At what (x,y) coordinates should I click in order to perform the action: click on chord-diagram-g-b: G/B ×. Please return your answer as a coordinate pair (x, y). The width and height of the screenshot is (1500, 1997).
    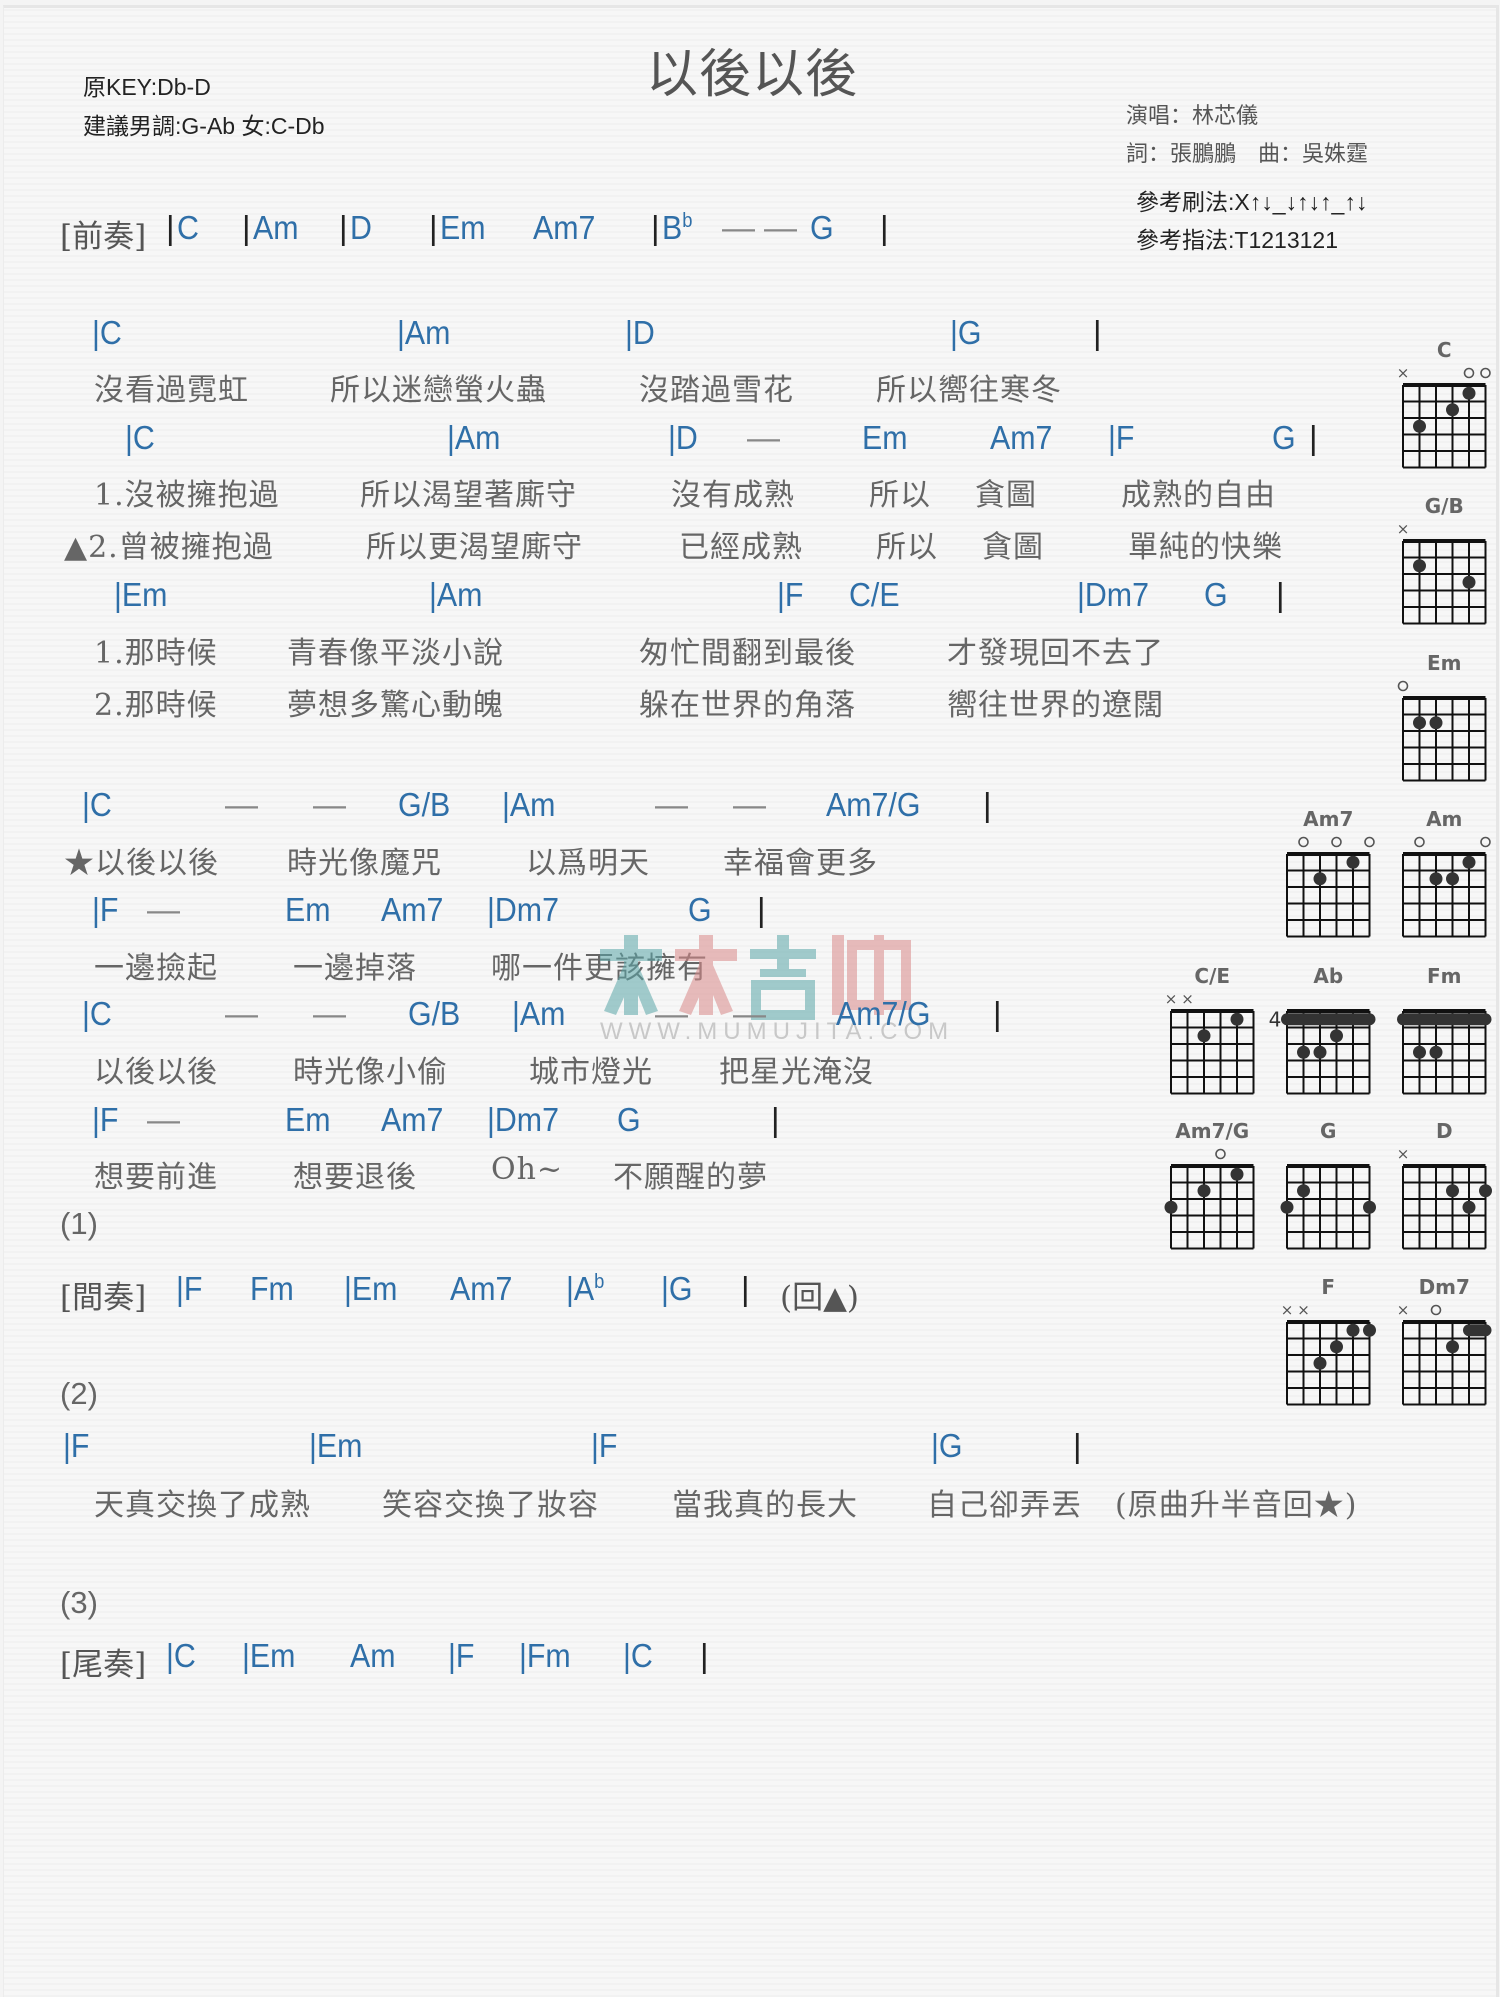
    Looking at the image, I should click on (1442, 559).